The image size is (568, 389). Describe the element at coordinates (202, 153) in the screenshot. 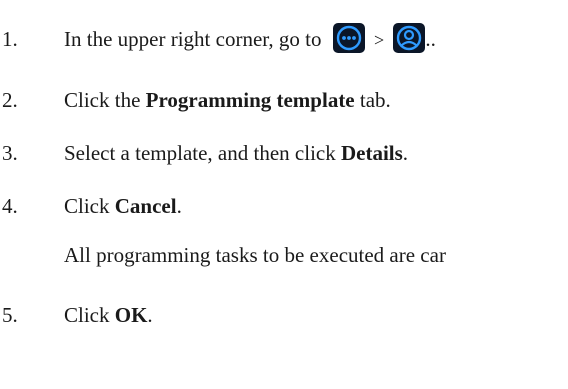

I see `step-text-before: Select a template, and then click` at that location.